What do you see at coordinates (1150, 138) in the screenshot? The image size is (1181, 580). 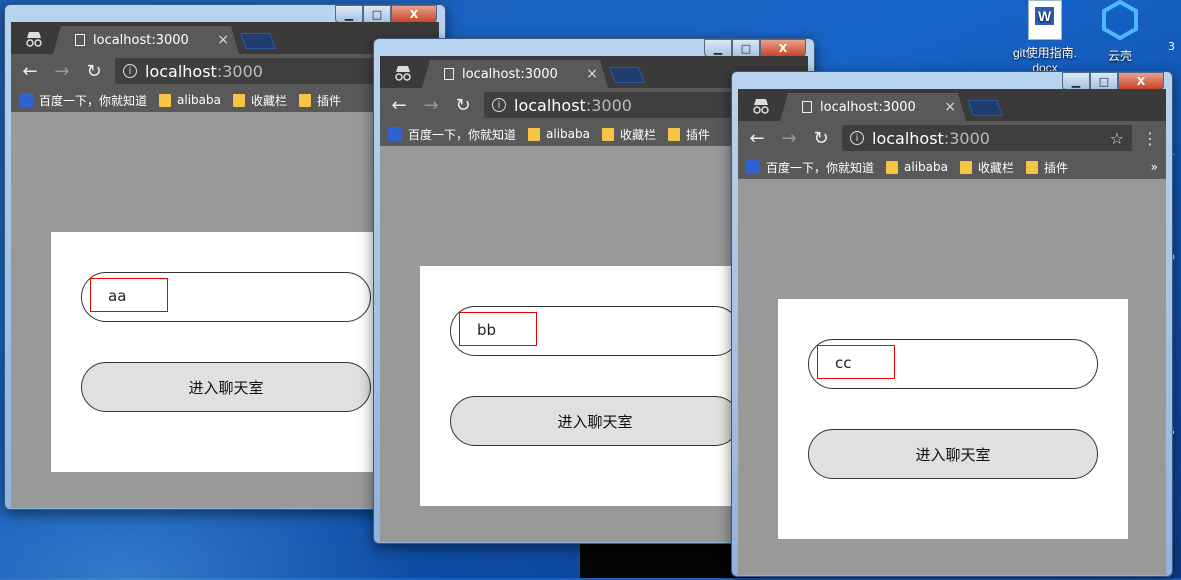 I see `browser-menu-icon: ⋮` at bounding box center [1150, 138].